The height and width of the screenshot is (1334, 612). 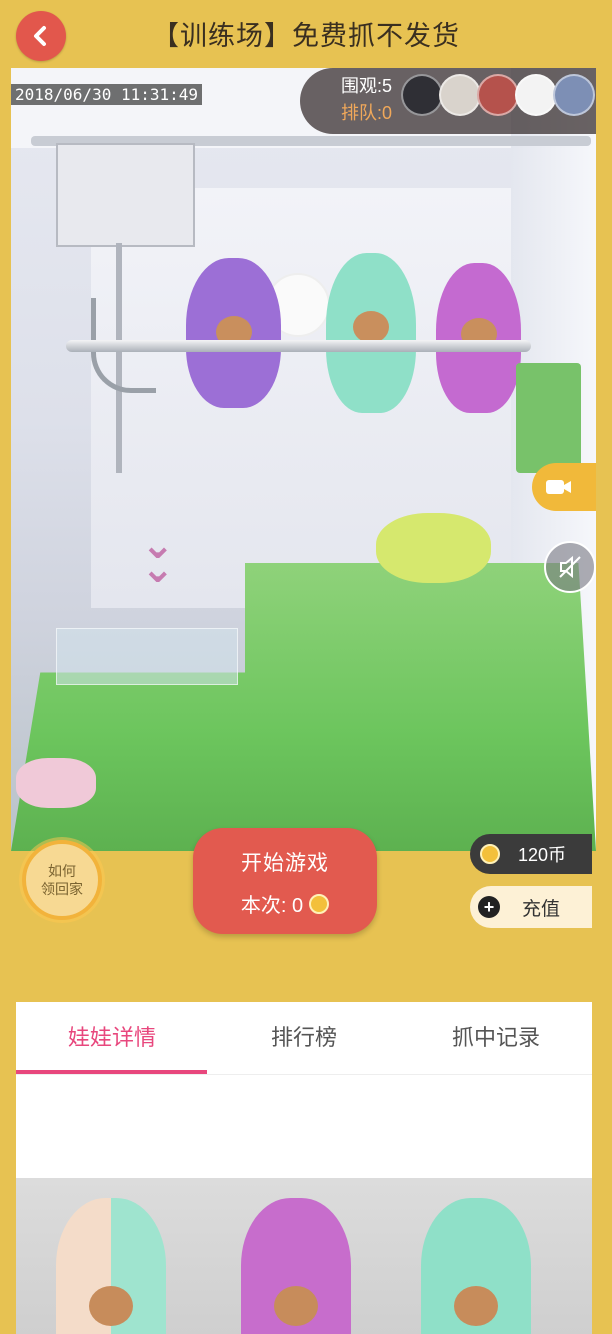 What do you see at coordinates (62, 880) in the screenshot?
I see `how-to-claim-button: 如何 领回家` at bounding box center [62, 880].